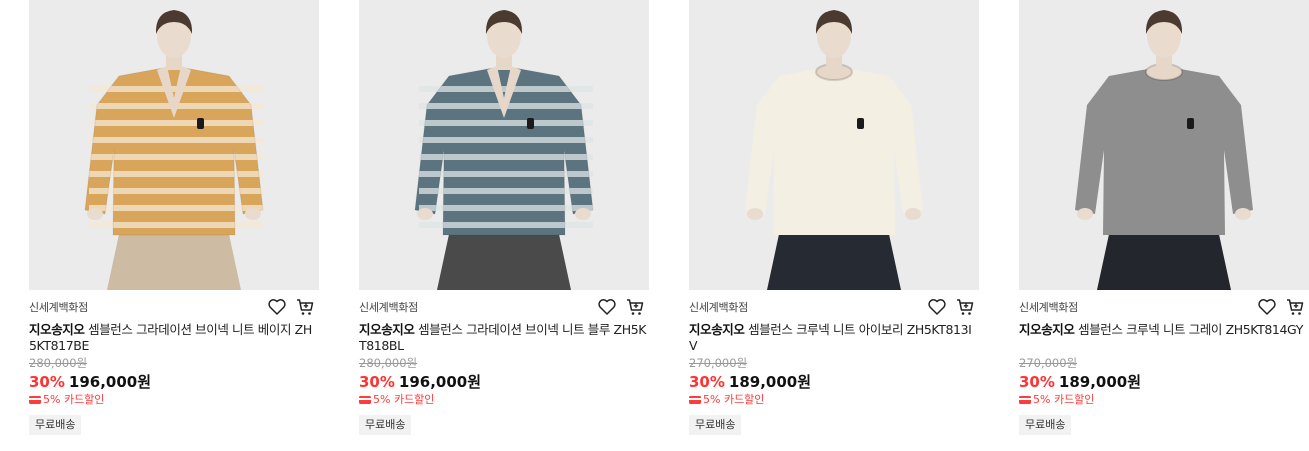 This screenshot has width=1309, height=451. What do you see at coordinates (1190, 329) in the screenshot?
I see `product-name: 셈블런스 크루넥 니트 그레이 ZH5KT814GY` at bounding box center [1190, 329].